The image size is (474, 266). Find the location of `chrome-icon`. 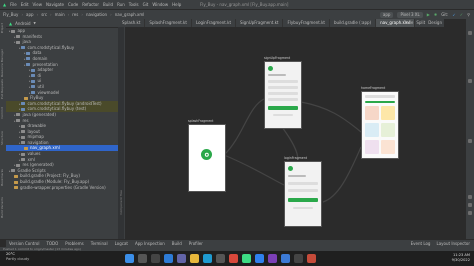

chrome-icon is located at coordinates (233, 258).